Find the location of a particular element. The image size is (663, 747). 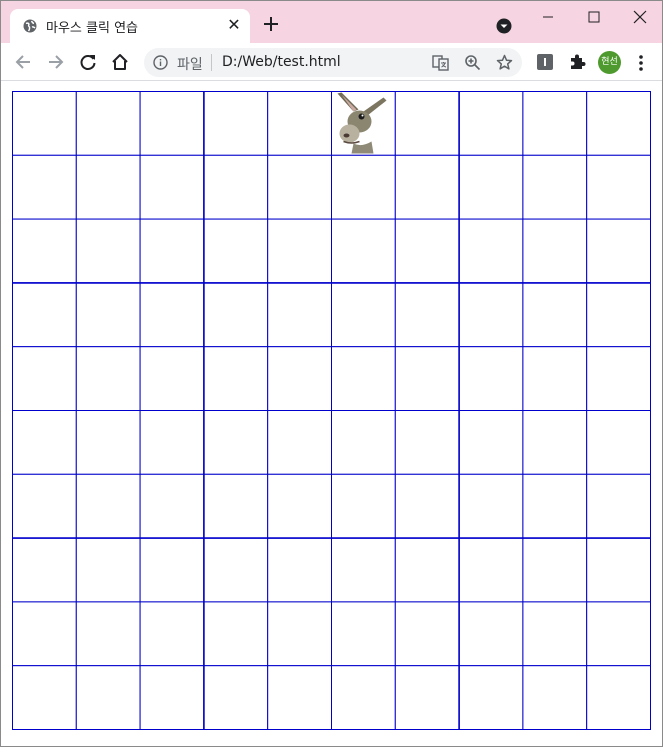

close-icon is located at coordinates (640, 17).